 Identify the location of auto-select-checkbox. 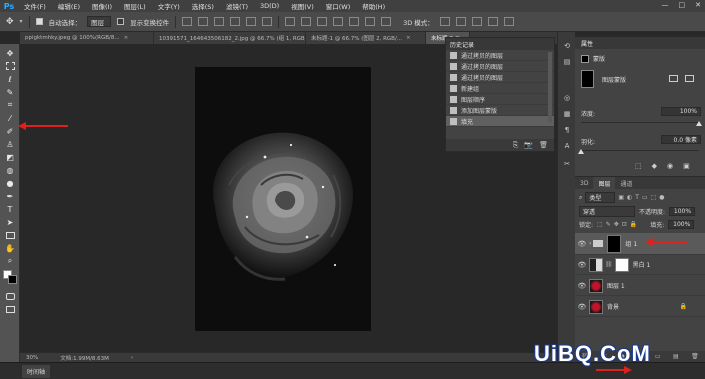
(39, 21).